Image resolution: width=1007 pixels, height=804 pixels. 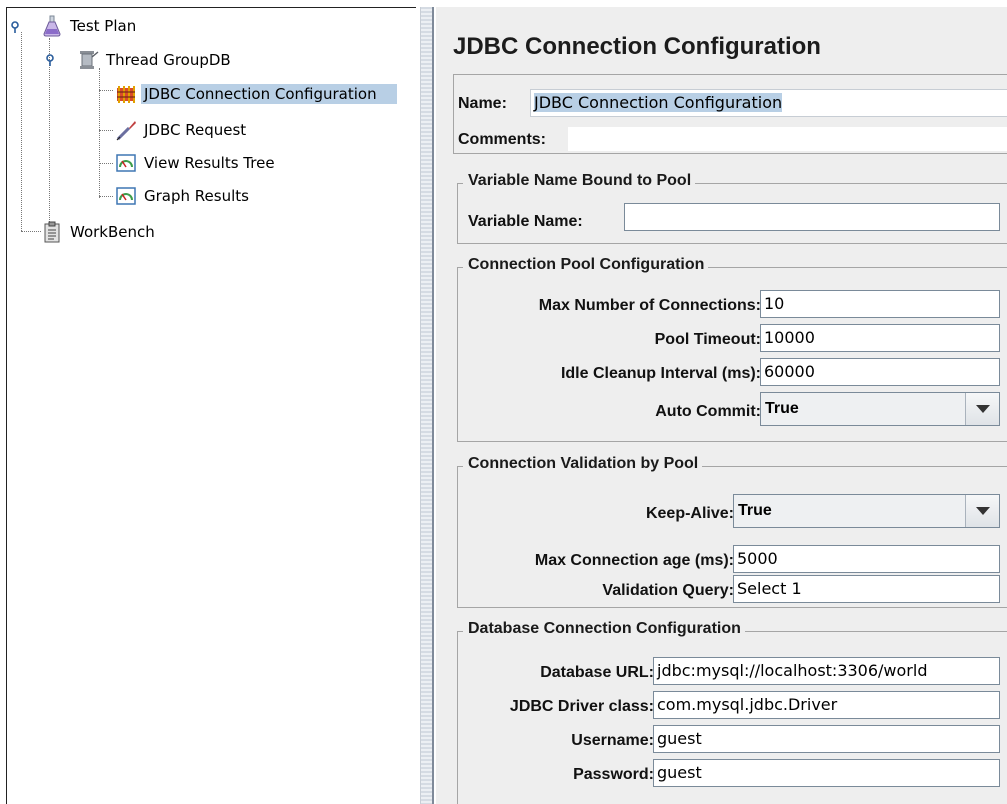 I want to click on database-url-label: Database URL:, so click(x=597, y=672).